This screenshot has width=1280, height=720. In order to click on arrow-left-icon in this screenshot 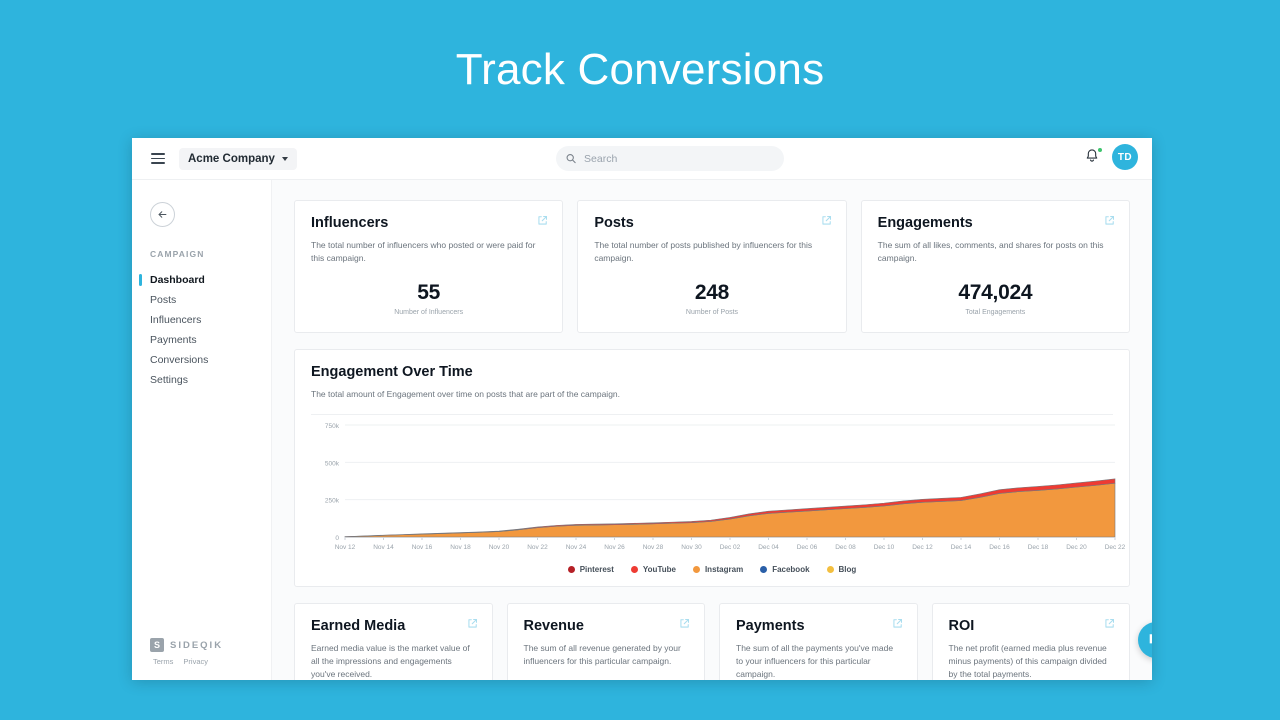, I will do `click(162, 214)`.